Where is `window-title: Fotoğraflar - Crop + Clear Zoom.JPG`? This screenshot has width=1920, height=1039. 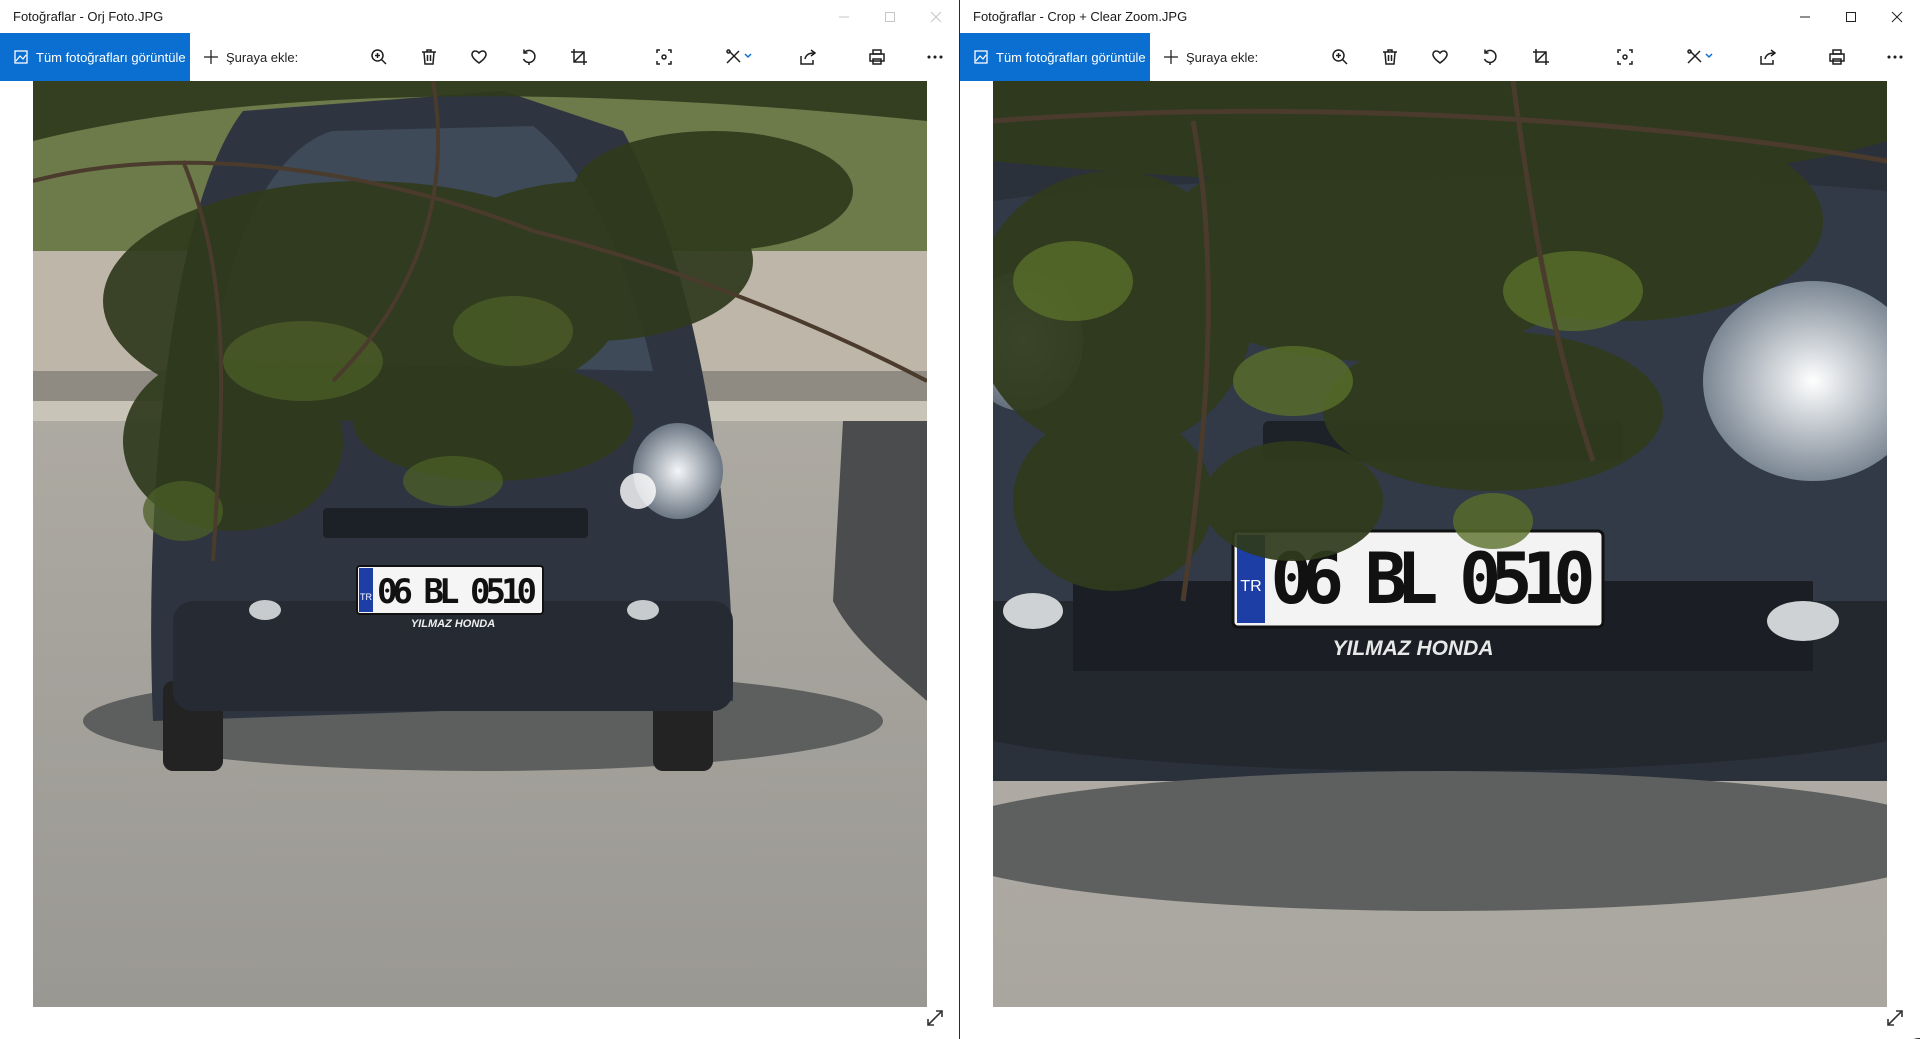 window-title: Fotoğraflar - Crop + Clear Zoom.JPG is located at coordinates (1080, 16).